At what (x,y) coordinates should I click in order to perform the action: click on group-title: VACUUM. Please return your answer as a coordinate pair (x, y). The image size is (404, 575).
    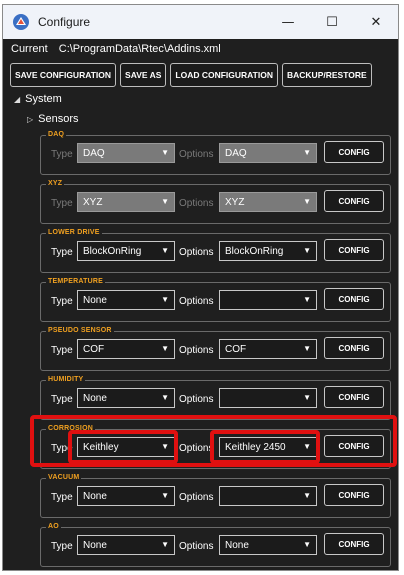
    Looking at the image, I should click on (64, 477).